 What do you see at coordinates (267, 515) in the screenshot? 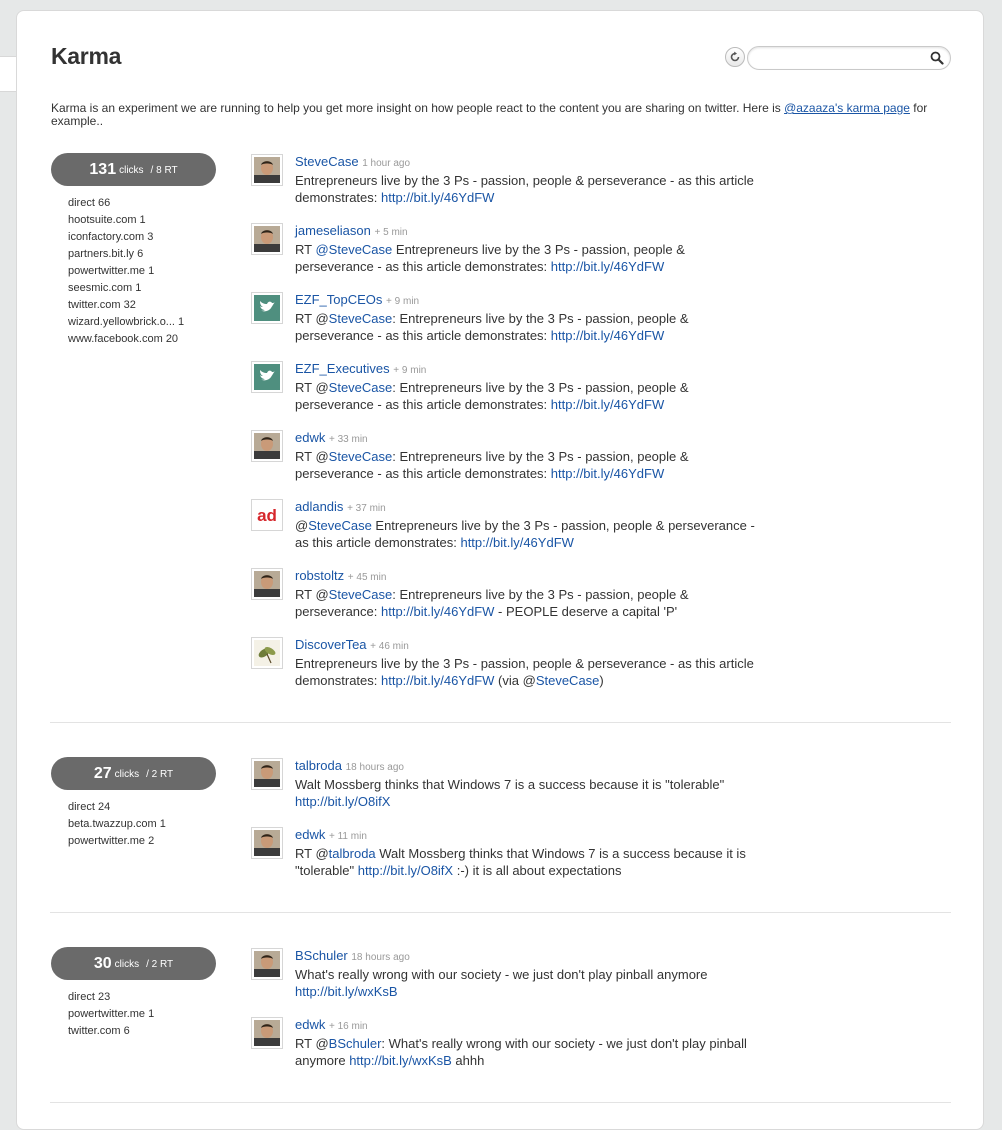
I see `avatar: ad` at bounding box center [267, 515].